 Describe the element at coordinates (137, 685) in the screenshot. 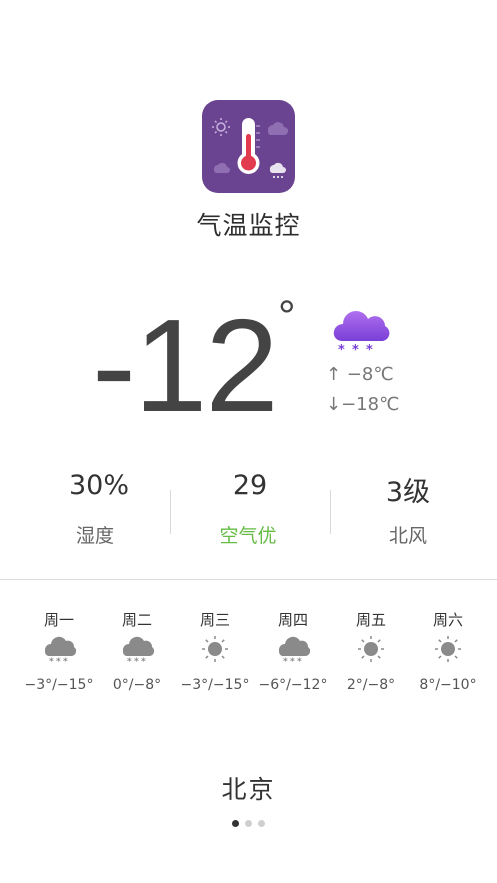

I see `forecast-range: 0°/−8°` at that location.